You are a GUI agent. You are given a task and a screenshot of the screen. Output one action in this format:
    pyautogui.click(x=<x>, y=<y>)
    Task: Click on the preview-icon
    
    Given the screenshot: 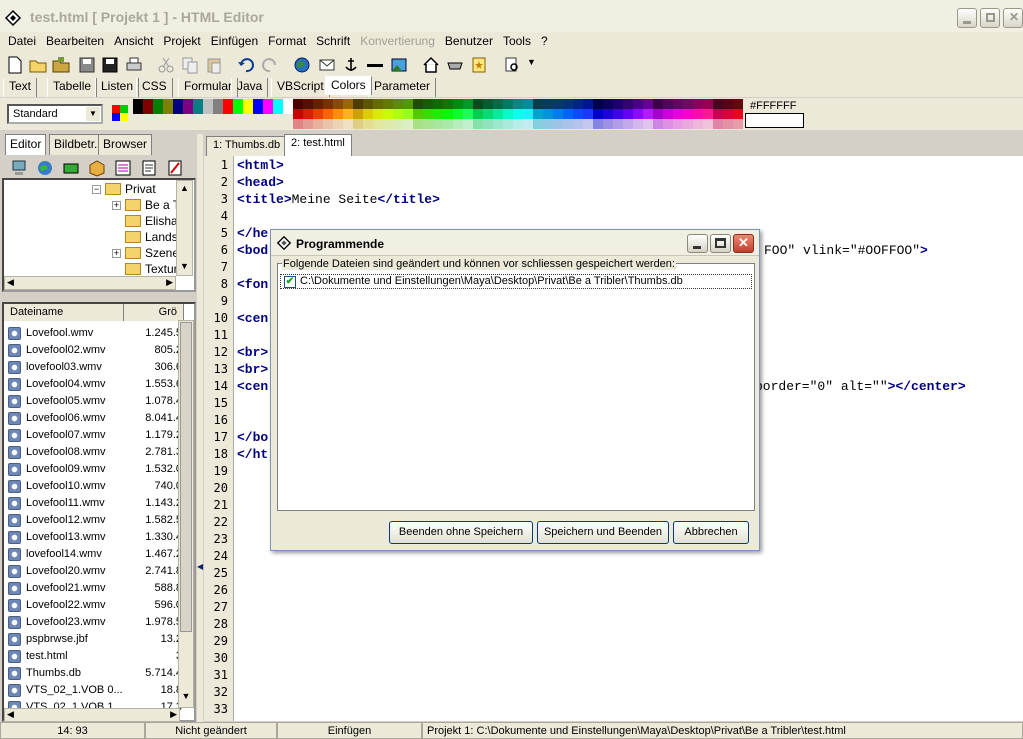 What is the action you would take?
    pyautogui.click(x=512, y=65)
    